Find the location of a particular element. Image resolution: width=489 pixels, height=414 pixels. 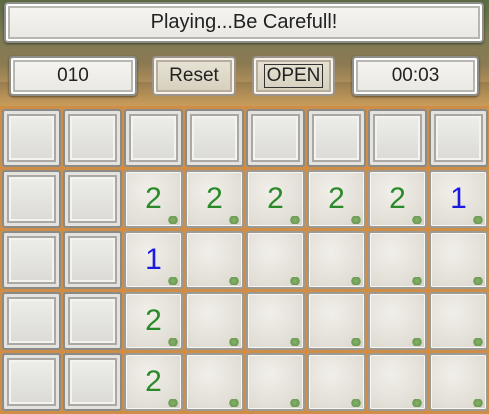

mine-counter: 010 is located at coordinates (73, 76).